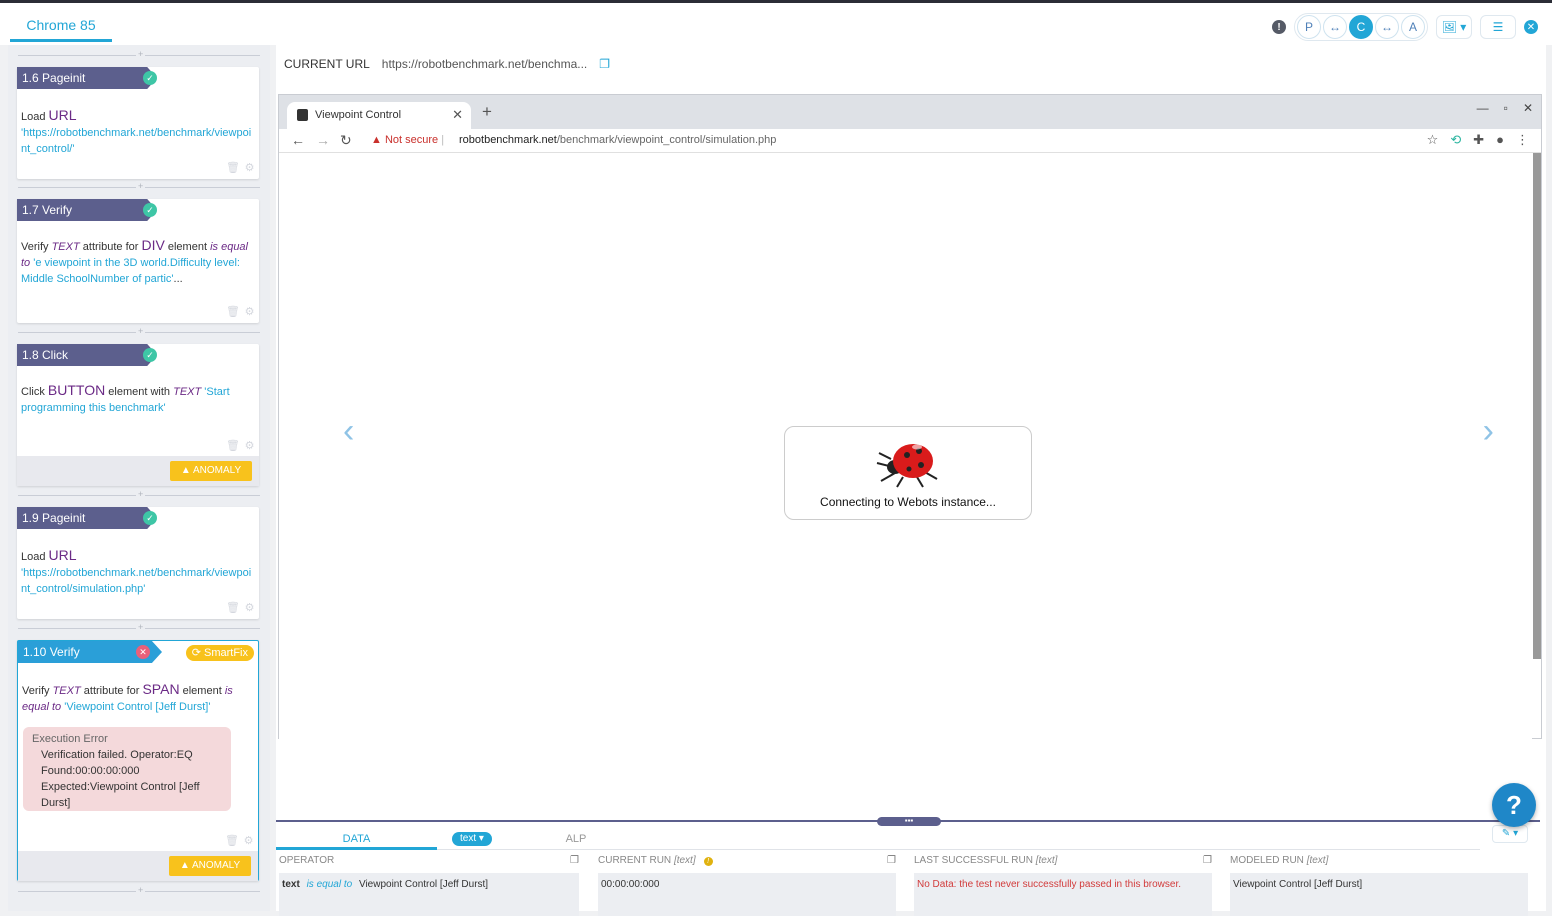 The width and height of the screenshot is (1552, 916). Describe the element at coordinates (472, 839) in the screenshot. I see `text-chip: text ▾` at that location.